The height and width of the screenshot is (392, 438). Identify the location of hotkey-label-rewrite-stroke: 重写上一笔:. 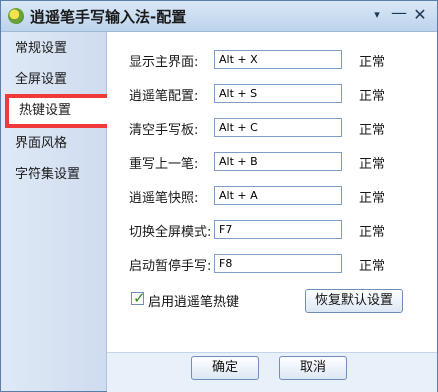
(164, 164).